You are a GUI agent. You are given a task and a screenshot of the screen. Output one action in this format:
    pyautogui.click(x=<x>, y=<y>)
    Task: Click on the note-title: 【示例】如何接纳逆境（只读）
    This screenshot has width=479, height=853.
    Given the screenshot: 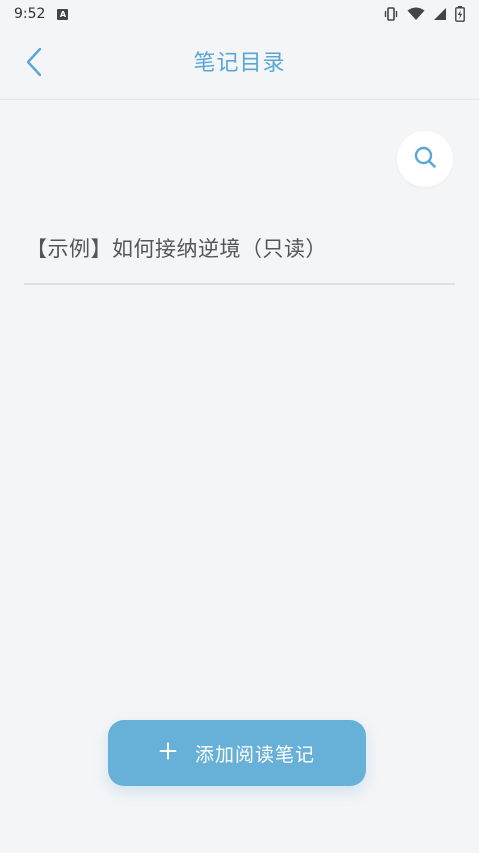 What is the action you would take?
    pyautogui.click(x=176, y=248)
    